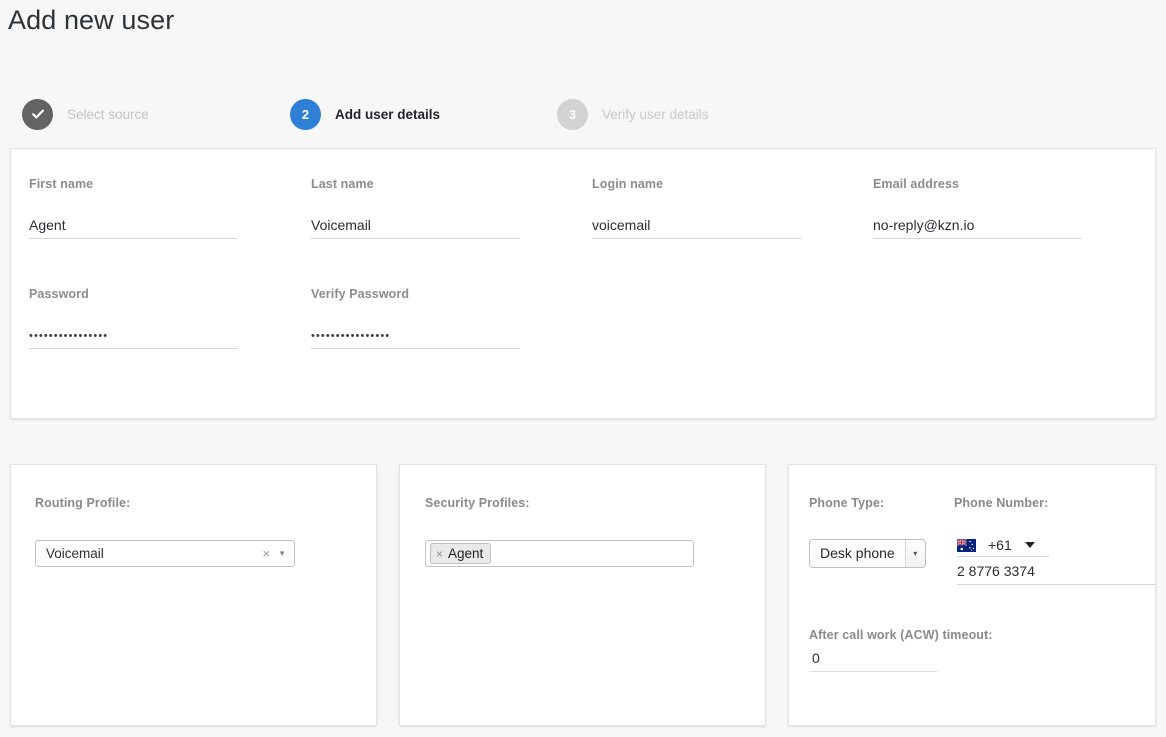 The image size is (1166, 737). I want to click on routing-profile-label: Routing Profile:, so click(83, 503).